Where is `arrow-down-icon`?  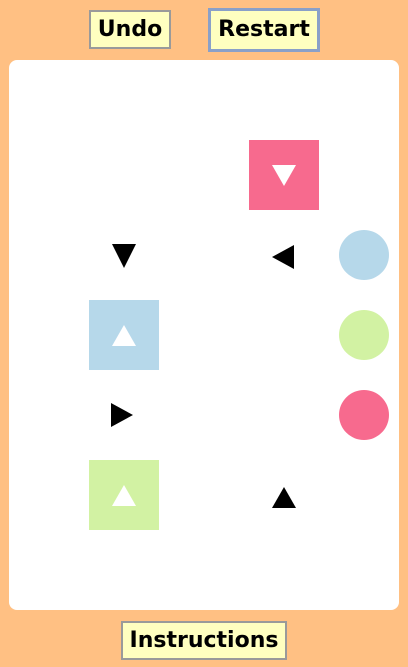 arrow-down-icon is located at coordinates (284, 175).